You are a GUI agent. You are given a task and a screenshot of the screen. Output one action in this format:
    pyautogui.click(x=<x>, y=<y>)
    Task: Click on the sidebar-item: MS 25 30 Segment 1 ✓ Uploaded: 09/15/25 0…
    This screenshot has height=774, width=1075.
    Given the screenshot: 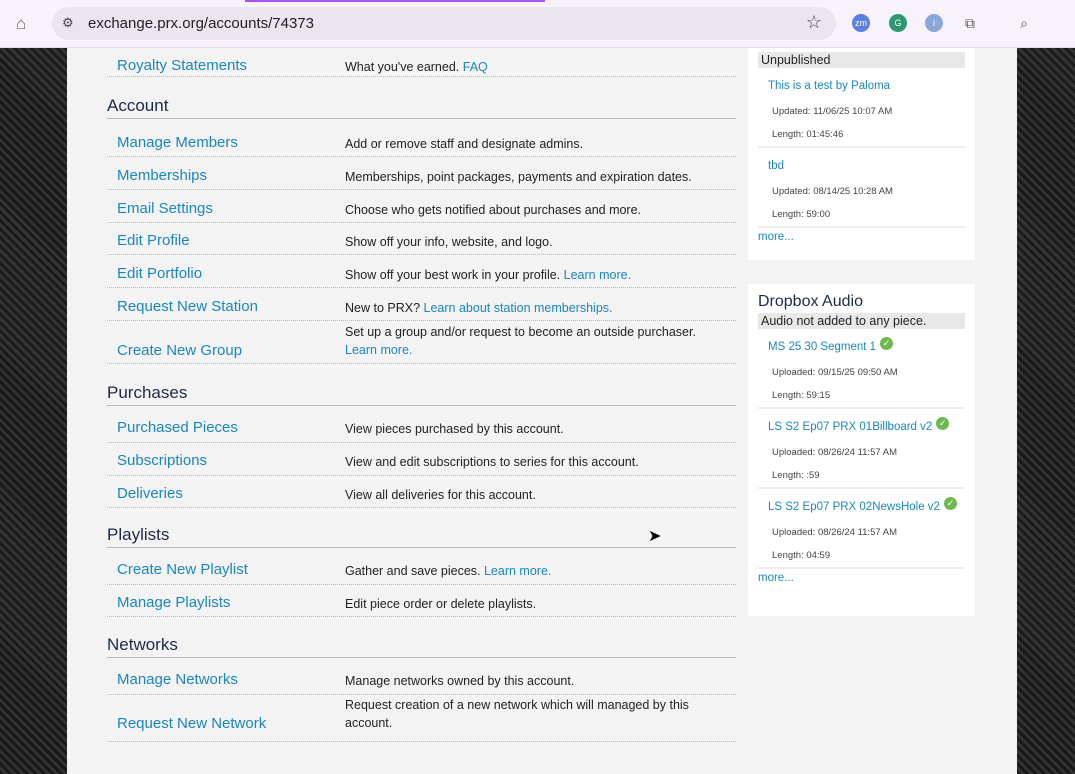 What is the action you would take?
    pyautogui.click(x=861, y=369)
    